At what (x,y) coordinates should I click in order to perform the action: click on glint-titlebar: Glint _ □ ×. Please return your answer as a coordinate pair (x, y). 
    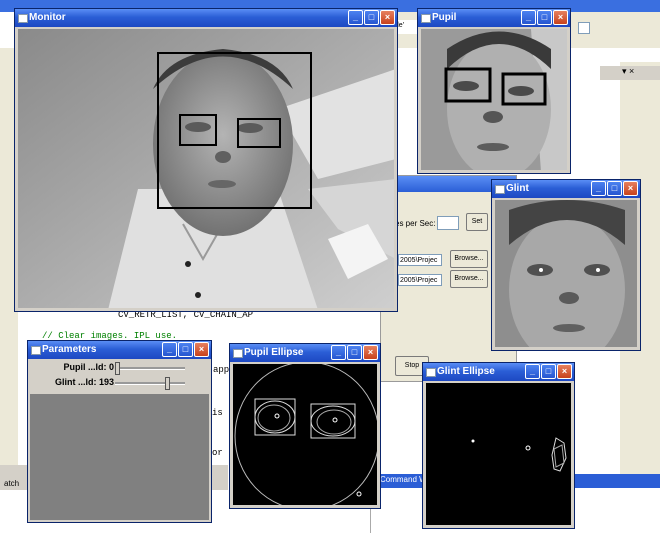
    Looking at the image, I should click on (566, 189).